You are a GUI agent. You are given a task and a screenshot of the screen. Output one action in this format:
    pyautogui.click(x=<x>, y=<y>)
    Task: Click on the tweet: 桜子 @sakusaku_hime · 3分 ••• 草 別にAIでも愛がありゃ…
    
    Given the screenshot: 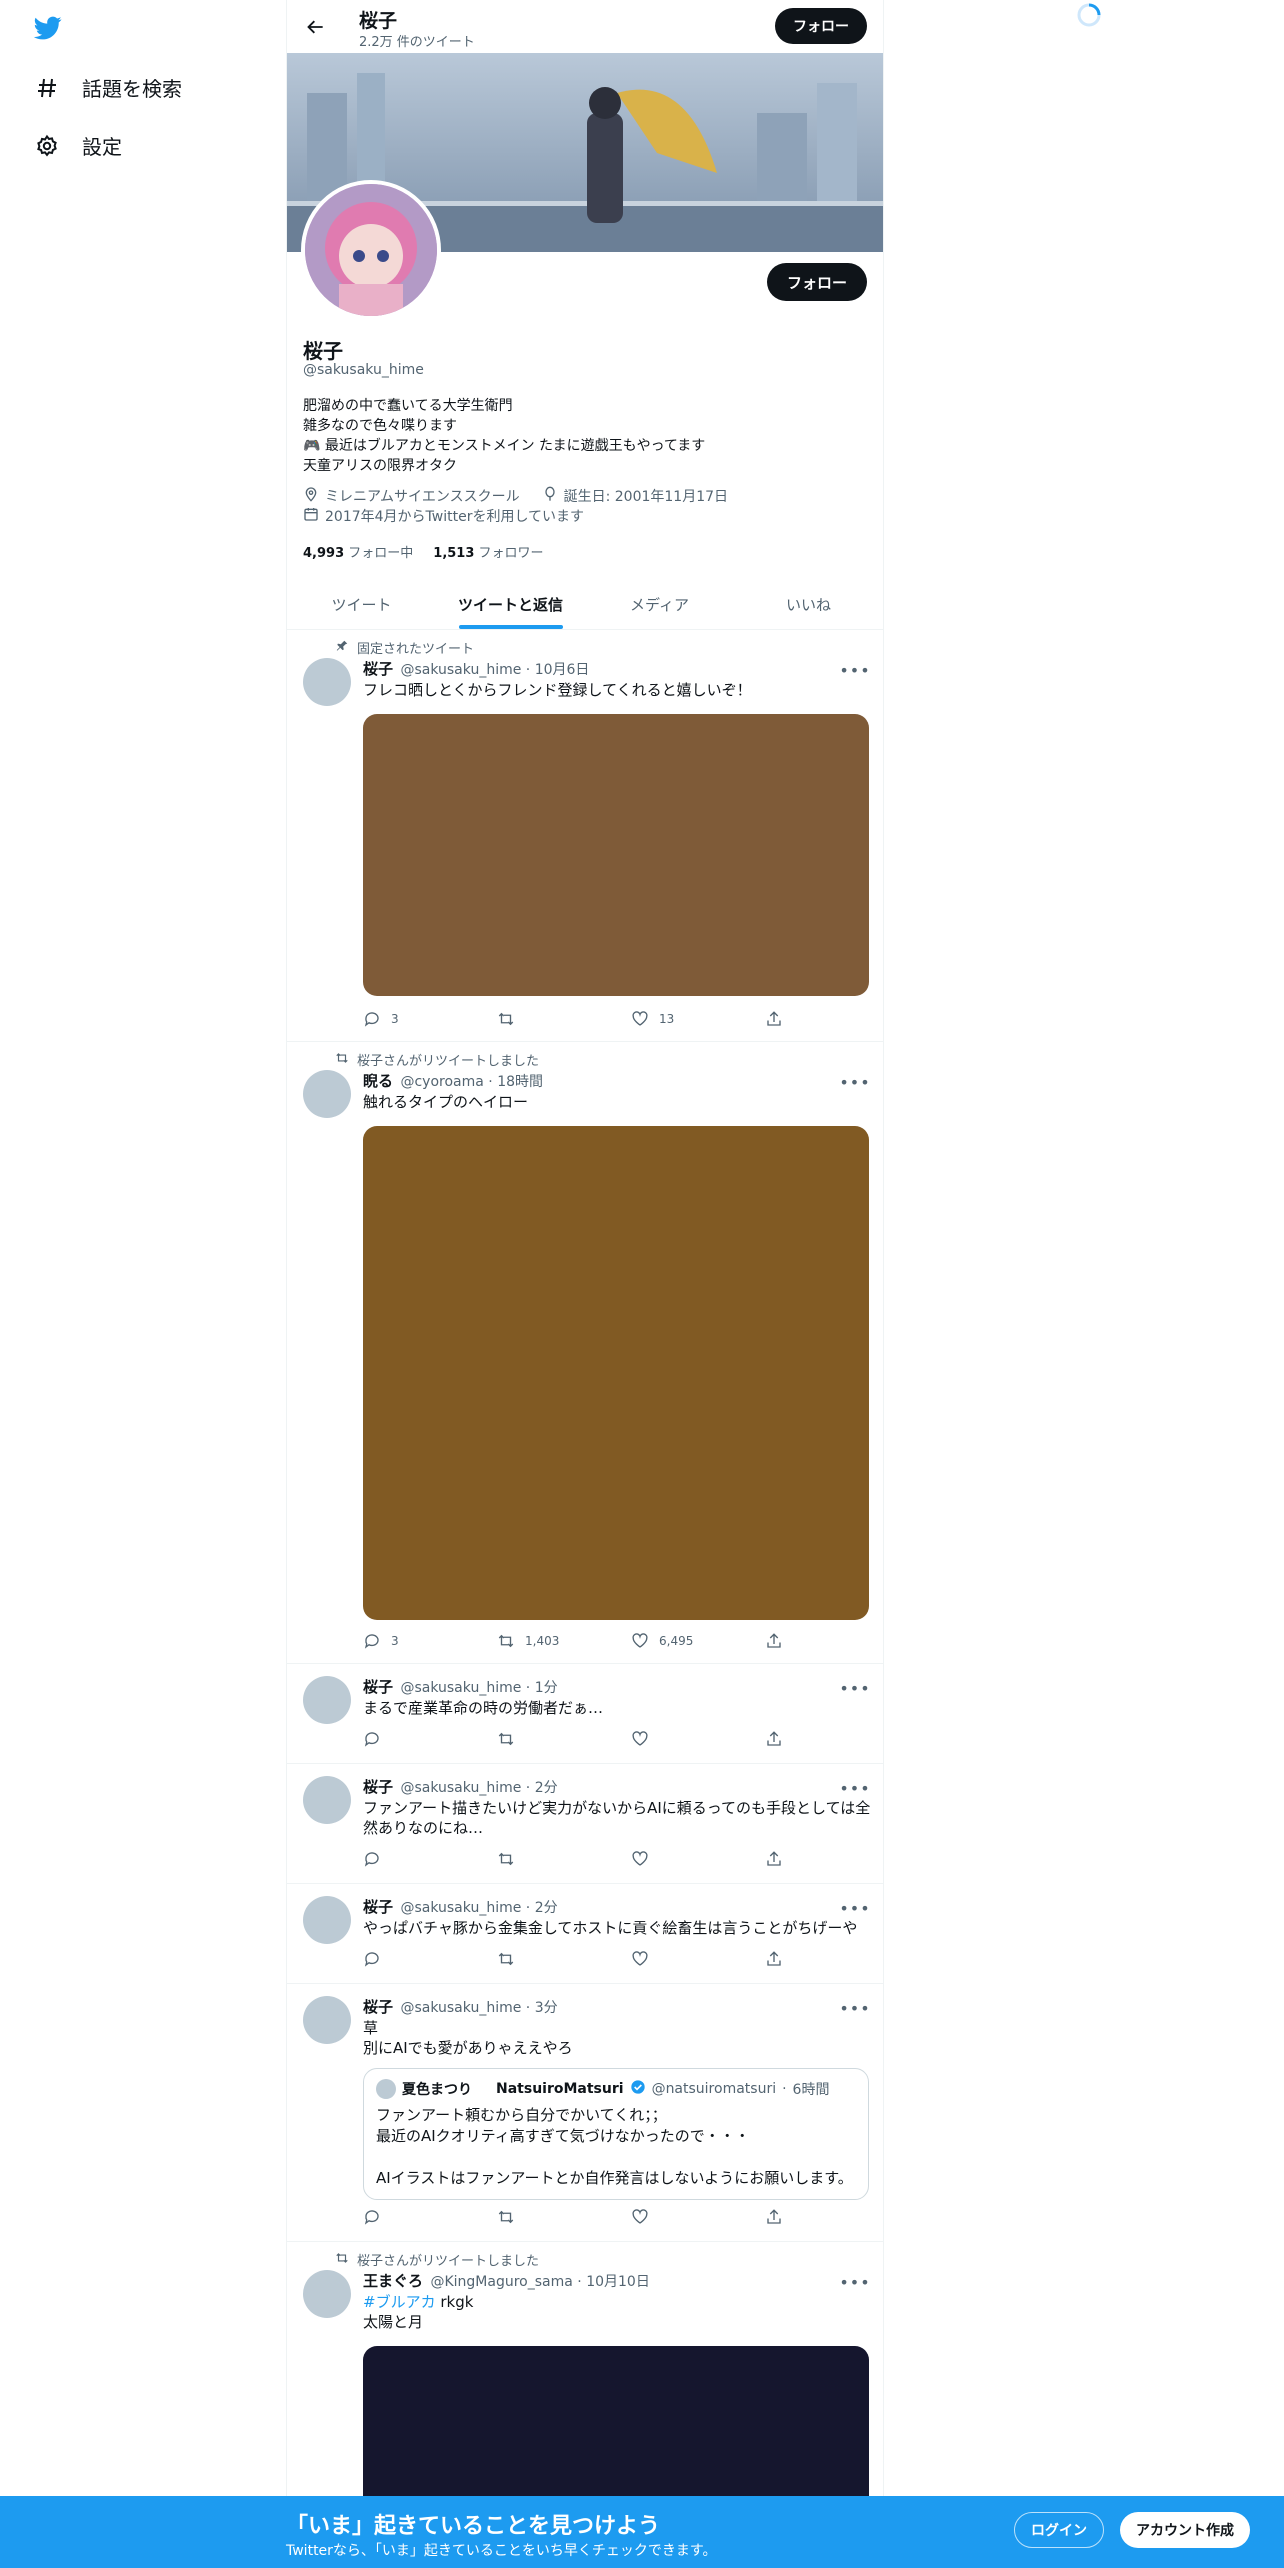 What is the action you would take?
    pyautogui.click(x=585, y=2113)
    